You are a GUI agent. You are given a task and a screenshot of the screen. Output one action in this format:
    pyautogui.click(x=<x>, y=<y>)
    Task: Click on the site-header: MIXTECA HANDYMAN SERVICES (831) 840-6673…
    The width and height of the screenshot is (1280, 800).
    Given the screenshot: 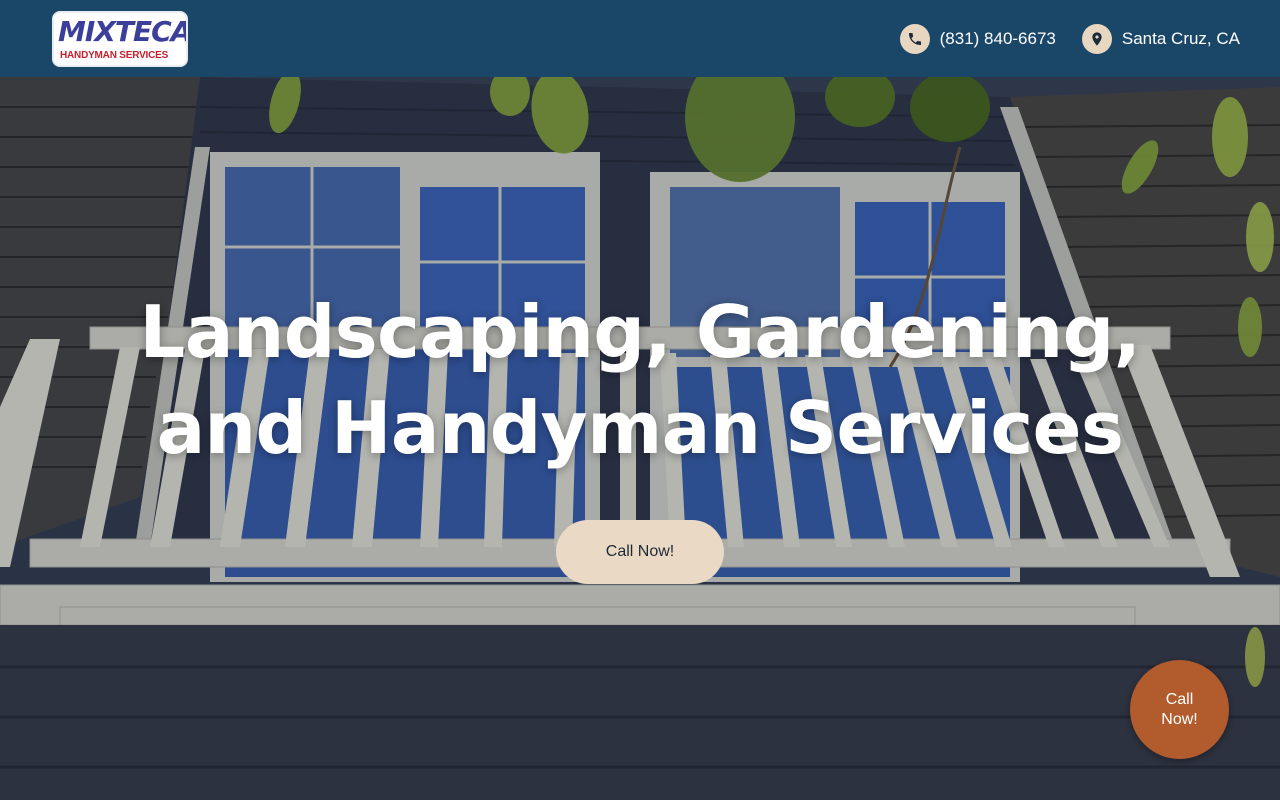 What is the action you would take?
    pyautogui.click(x=640, y=38)
    